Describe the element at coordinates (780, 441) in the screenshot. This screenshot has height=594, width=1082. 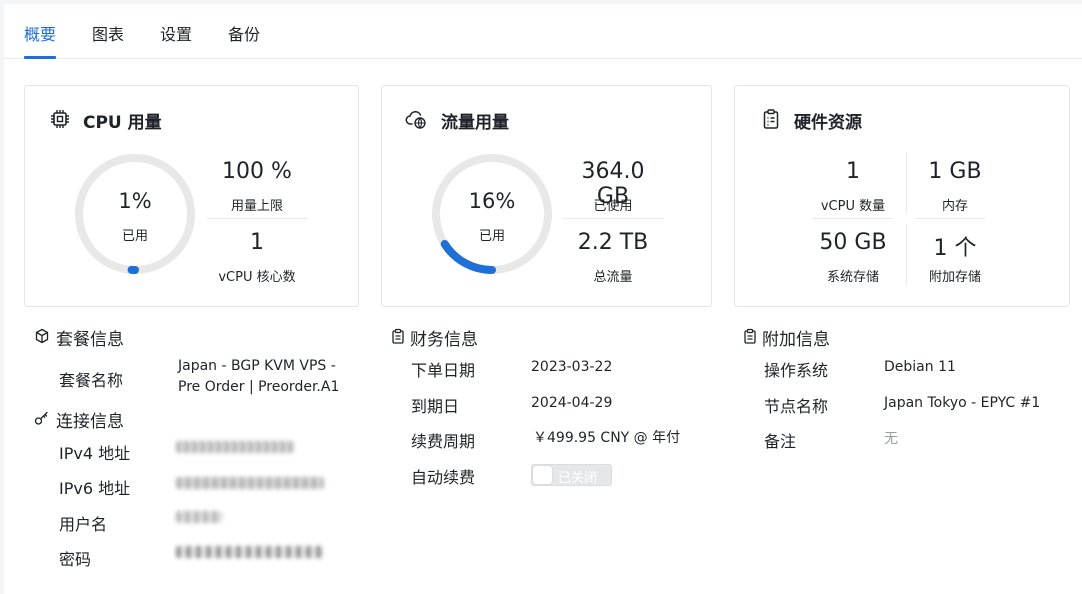
I see `note-label: 备注` at that location.